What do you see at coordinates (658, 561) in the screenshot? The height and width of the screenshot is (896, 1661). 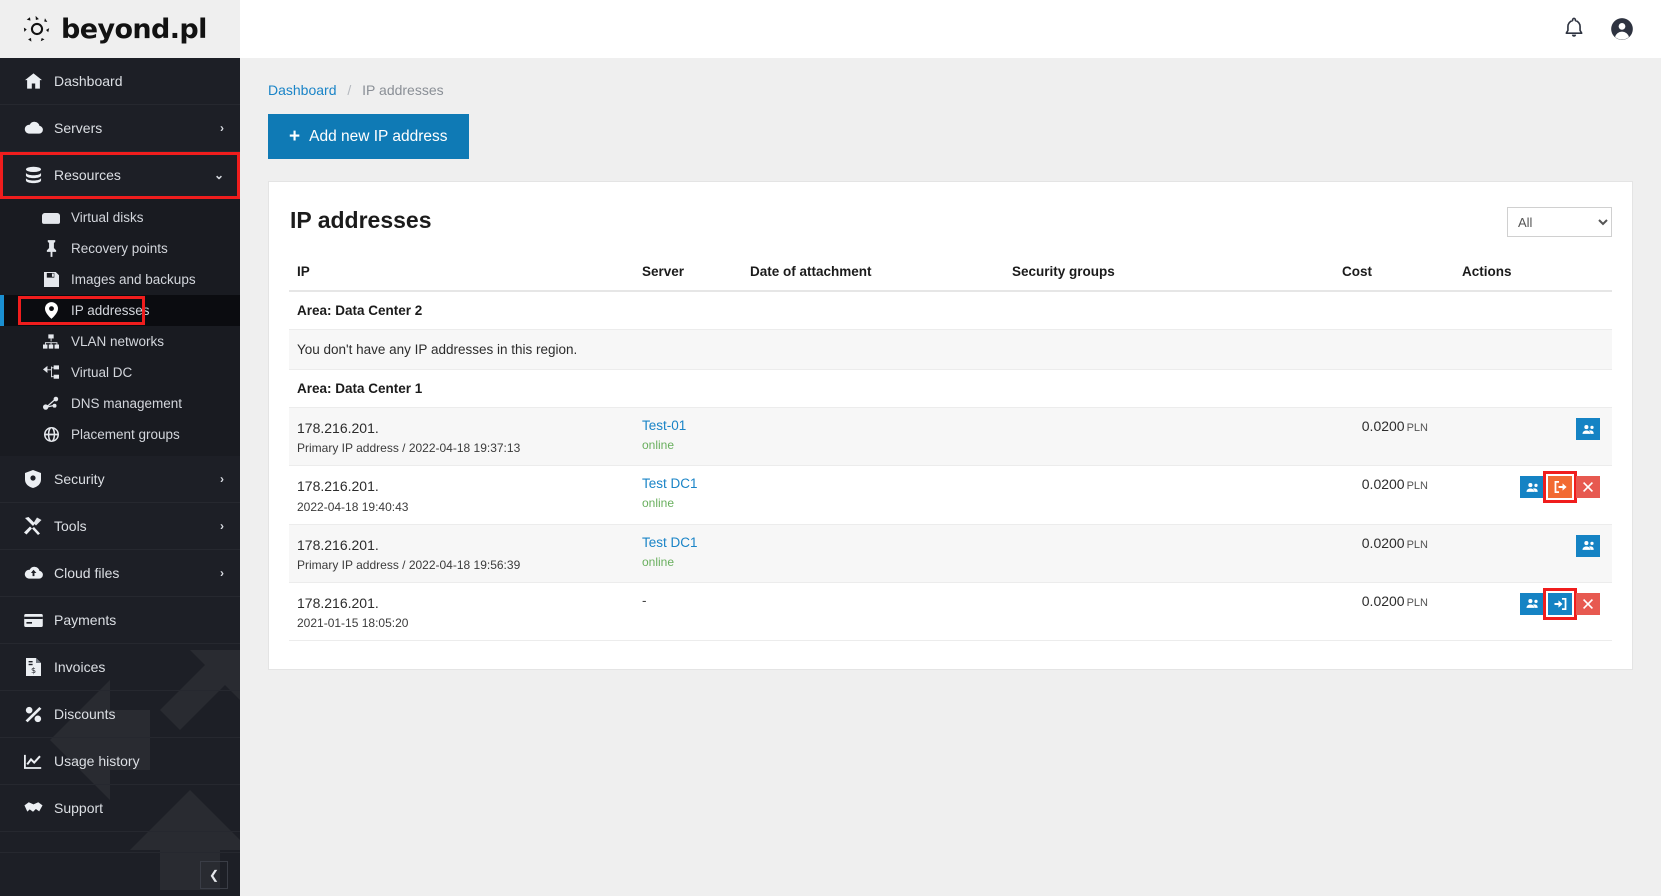 I see `server-state: online` at bounding box center [658, 561].